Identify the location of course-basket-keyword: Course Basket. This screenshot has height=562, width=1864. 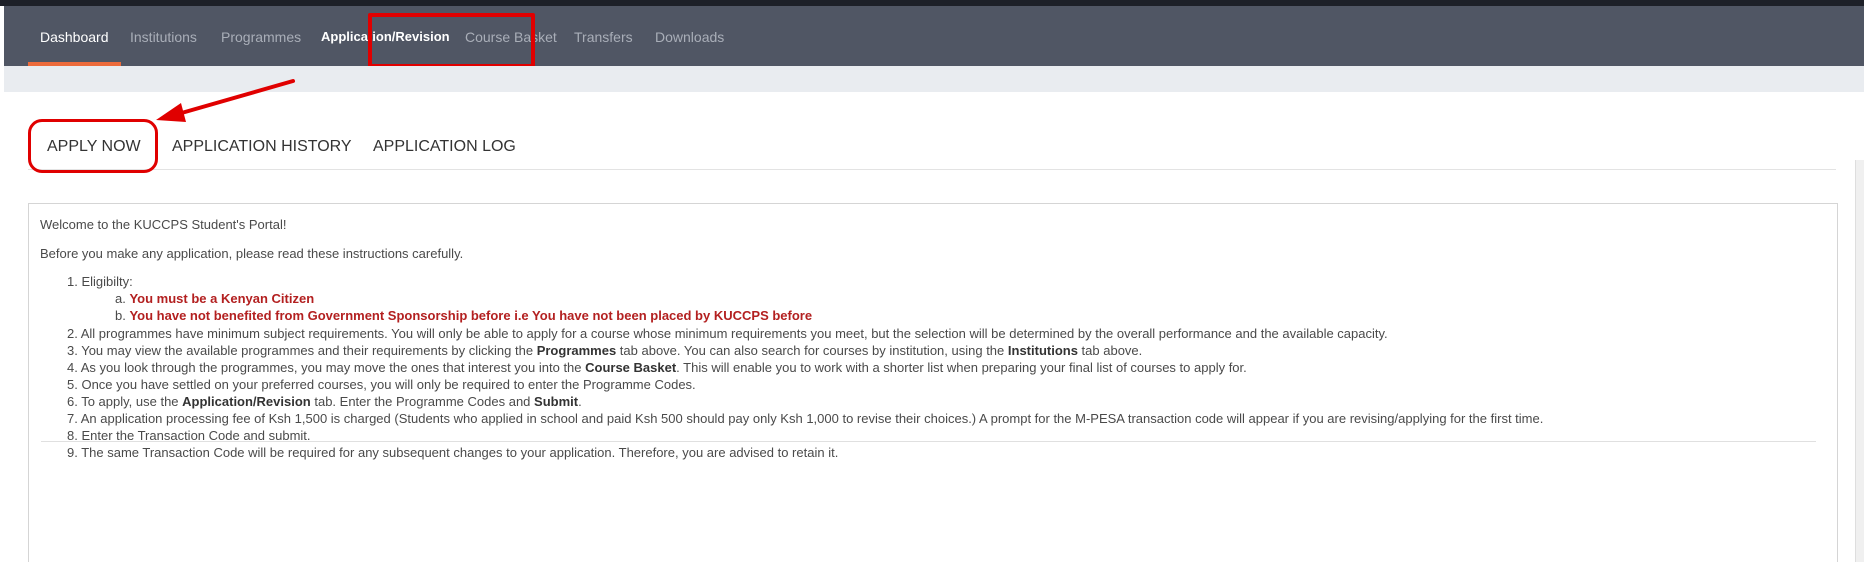
(631, 367).